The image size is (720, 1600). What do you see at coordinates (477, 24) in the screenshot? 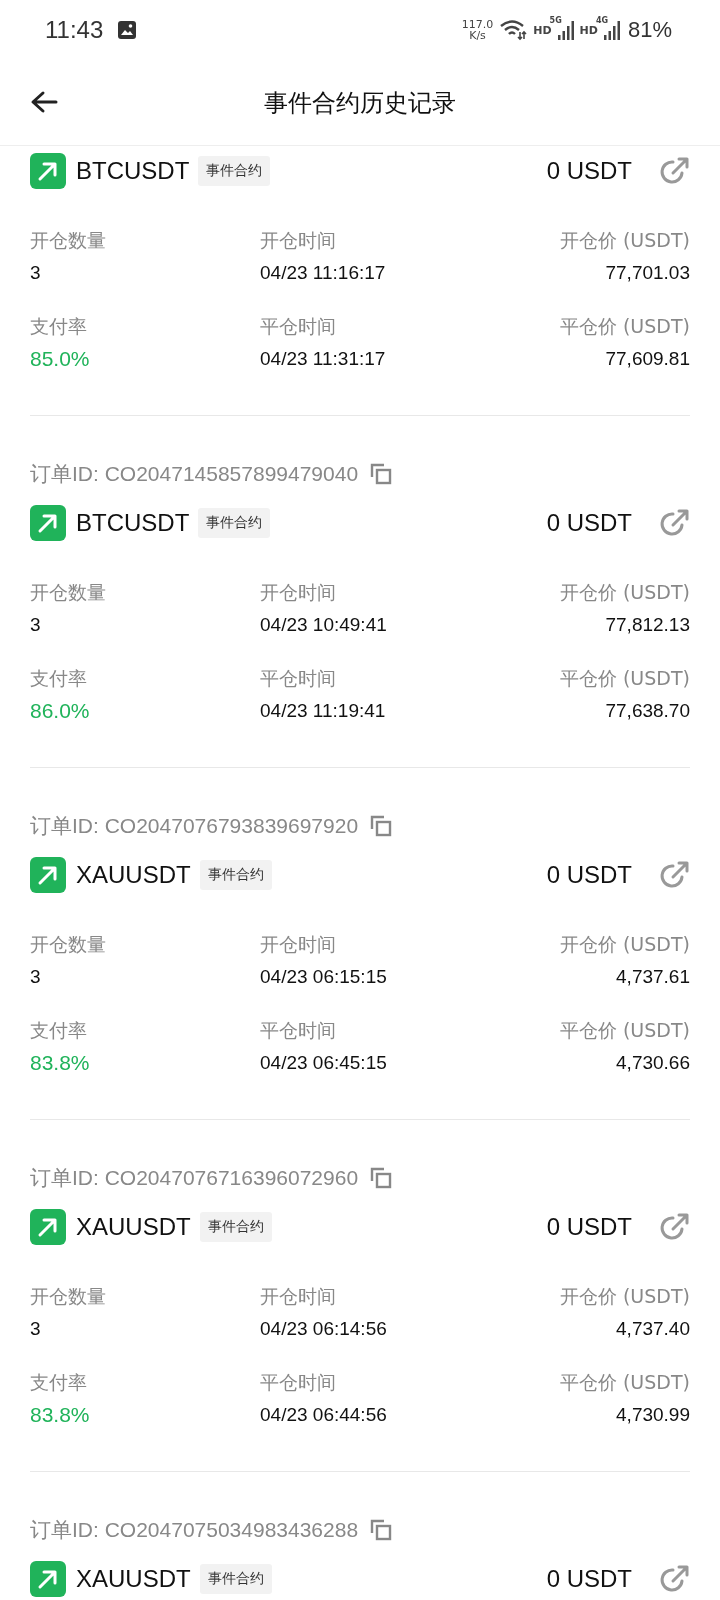
I see `network-speed: 117.0` at bounding box center [477, 24].